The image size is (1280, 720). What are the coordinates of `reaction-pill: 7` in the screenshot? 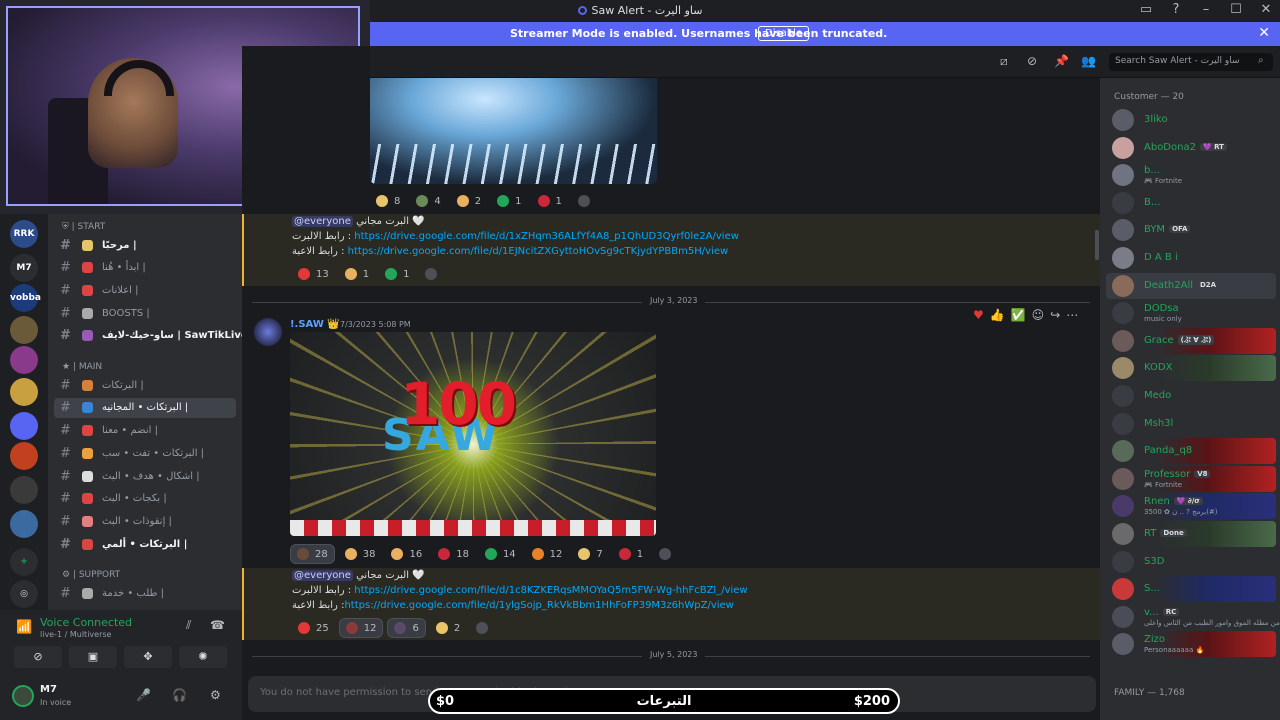 It's located at (590, 554).